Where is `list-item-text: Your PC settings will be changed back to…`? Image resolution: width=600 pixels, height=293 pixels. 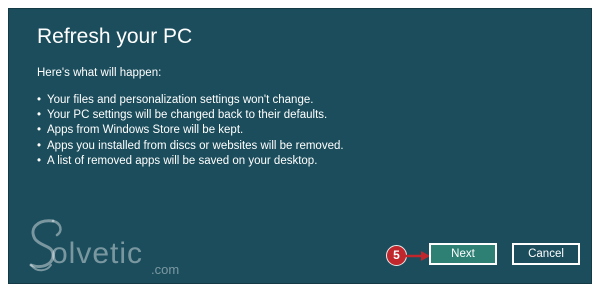
list-item-text: Your PC settings will be changed back to… is located at coordinates (187, 115).